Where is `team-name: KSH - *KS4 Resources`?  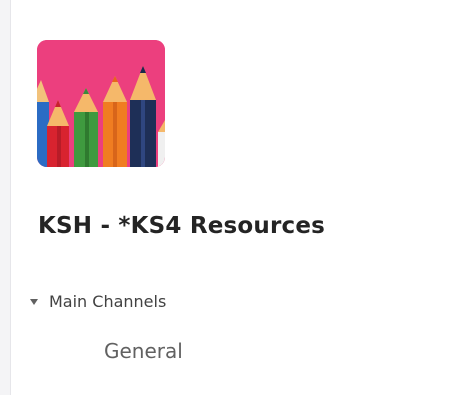
team-name: KSH - *KS4 Resources is located at coordinates (182, 226).